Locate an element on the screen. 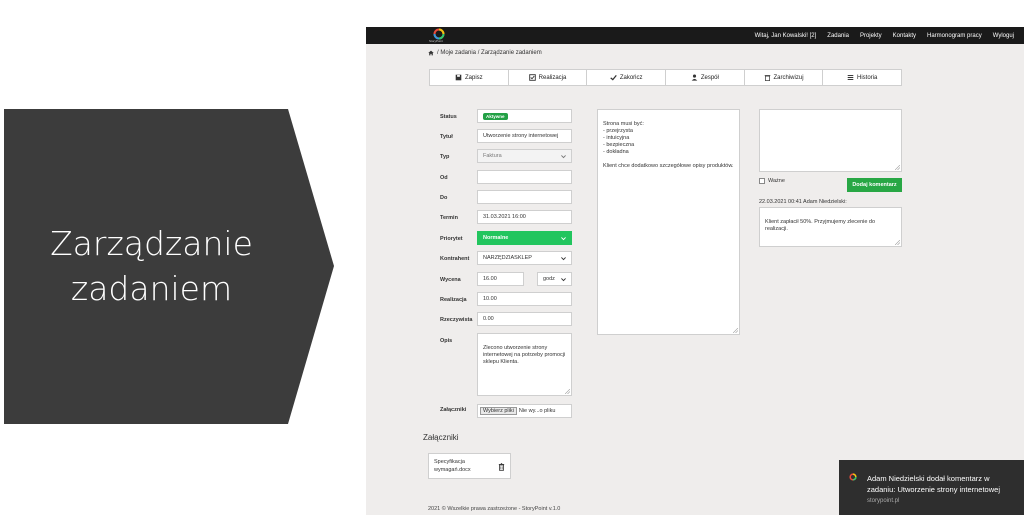 The height and width of the screenshot is (515, 1024). realization-label: Realizacja is located at coordinates (453, 300).